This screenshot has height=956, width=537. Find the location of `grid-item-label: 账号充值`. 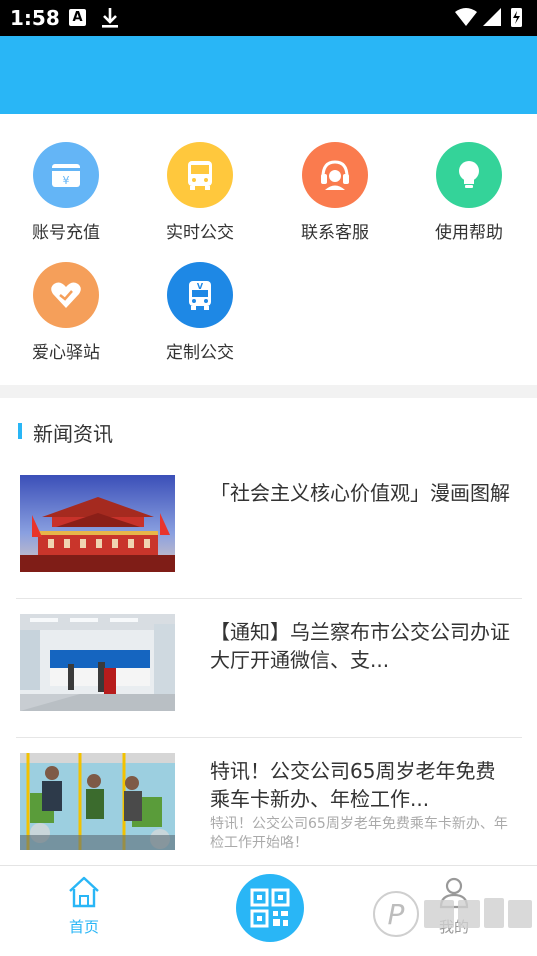

grid-item-label: 账号充值 is located at coordinates (66, 233).